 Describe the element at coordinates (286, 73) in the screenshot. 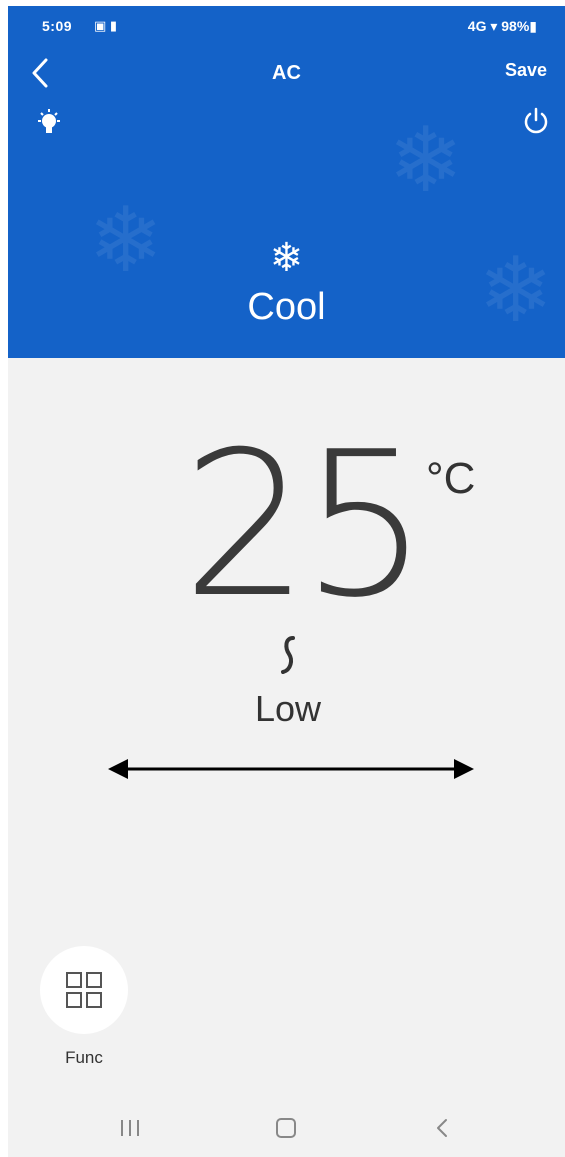

I see `page-title: AC` at that location.